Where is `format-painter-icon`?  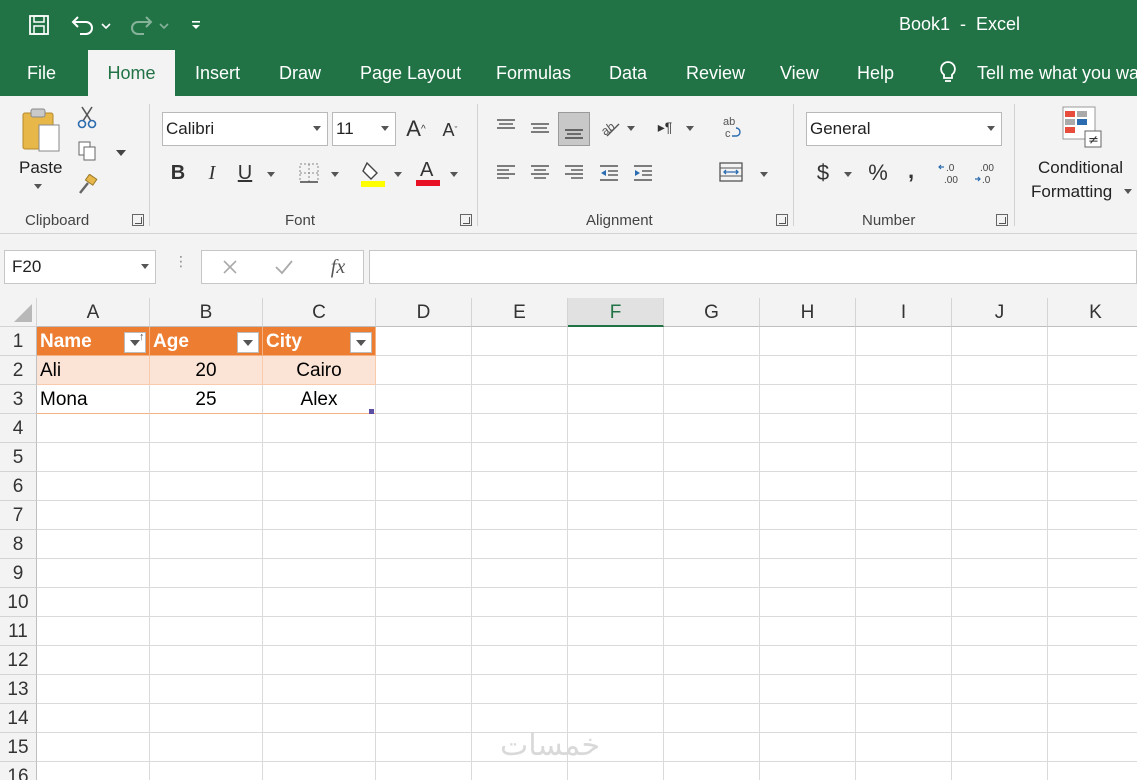
format-painter-icon is located at coordinates (87, 185).